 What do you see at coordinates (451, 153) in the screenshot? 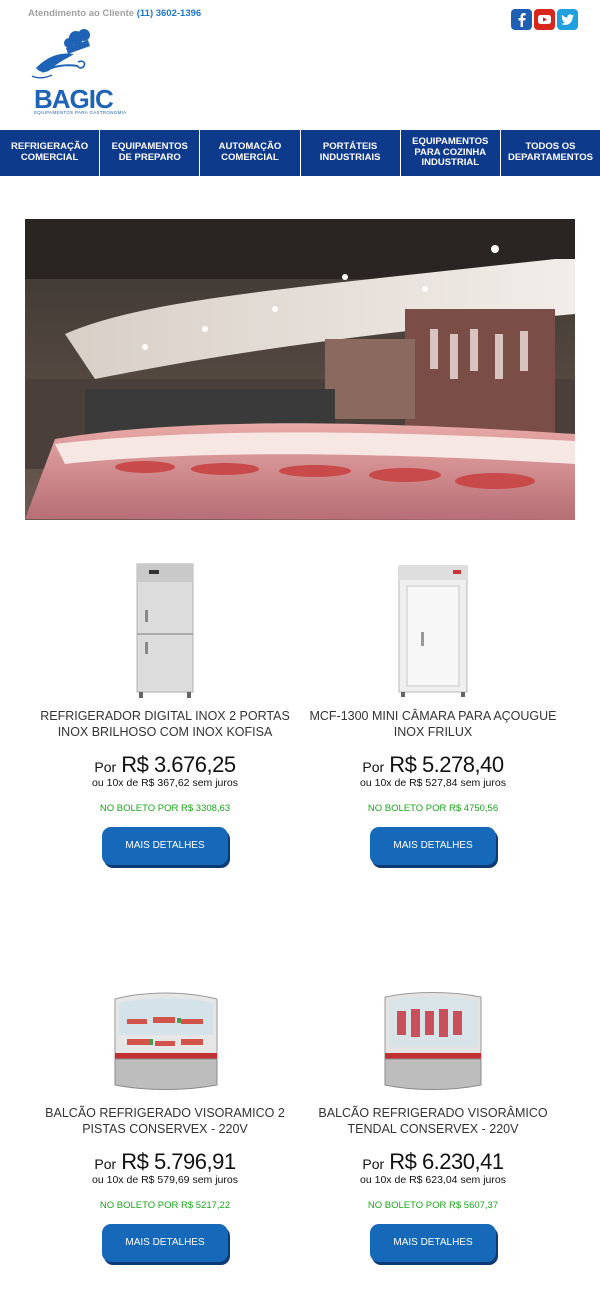
I see `nav-item-cozinha-industrial: EQUIPAMENTOS PARA COZINHA INDUSTRIAL` at bounding box center [451, 153].